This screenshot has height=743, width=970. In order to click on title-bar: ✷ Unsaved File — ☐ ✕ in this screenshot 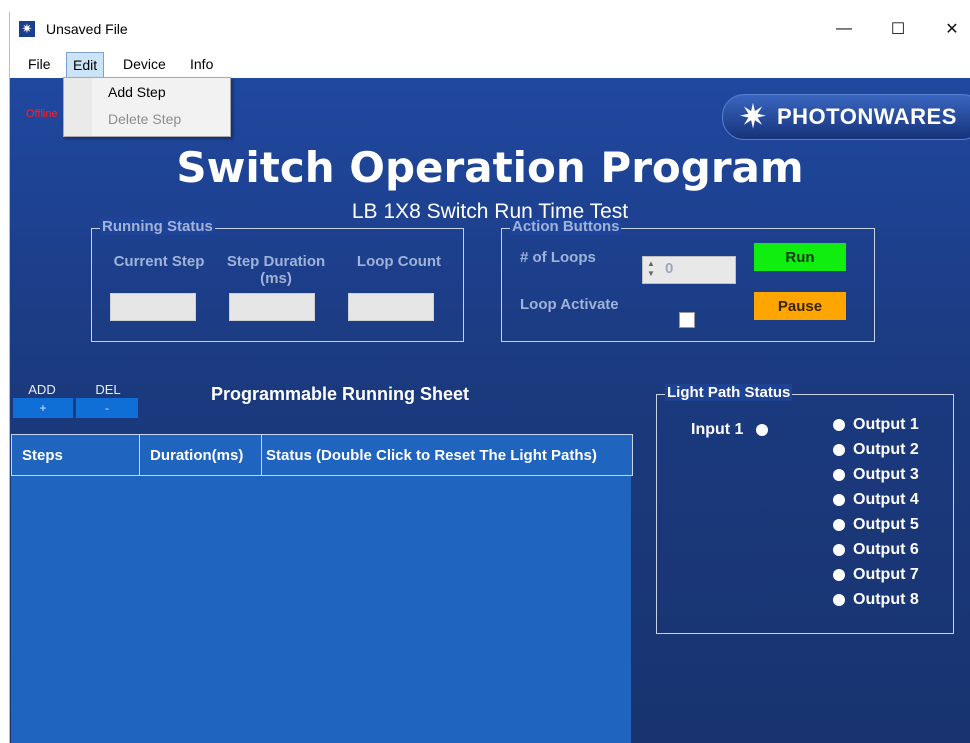, I will do `click(490, 29)`.